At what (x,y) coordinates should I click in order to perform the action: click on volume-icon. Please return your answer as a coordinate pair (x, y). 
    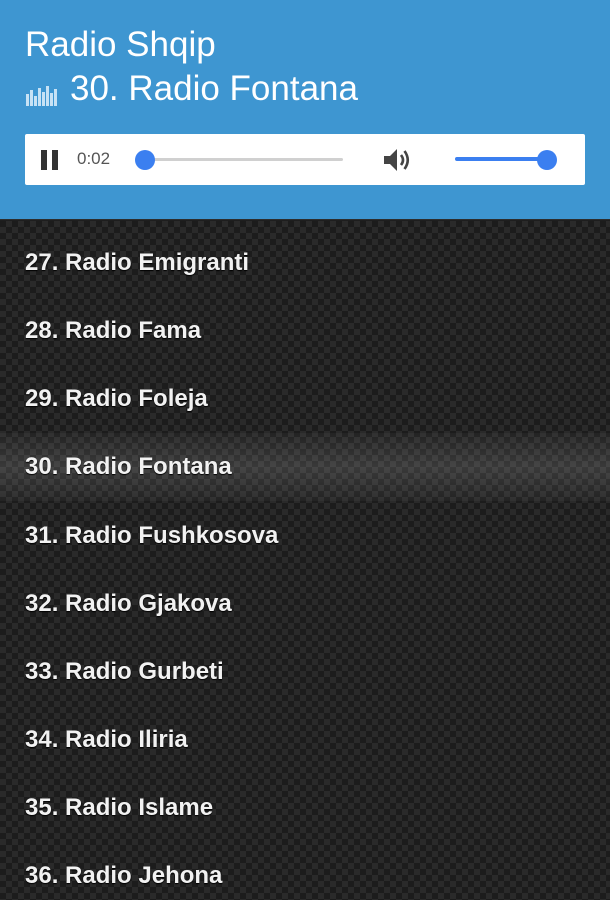
    Looking at the image, I should click on (398, 160).